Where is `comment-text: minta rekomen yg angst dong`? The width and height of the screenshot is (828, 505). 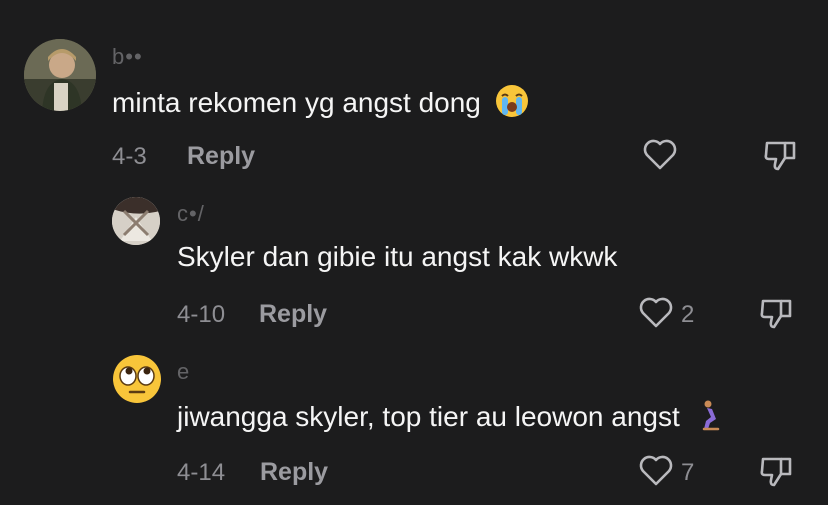 comment-text: minta rekomen yg angst dong is located at coordinates (320, 104).